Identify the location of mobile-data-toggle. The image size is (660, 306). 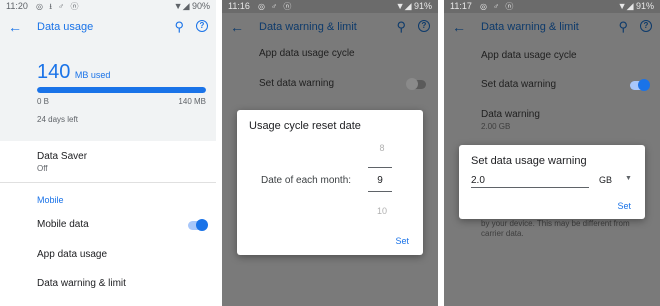
(198, 225).